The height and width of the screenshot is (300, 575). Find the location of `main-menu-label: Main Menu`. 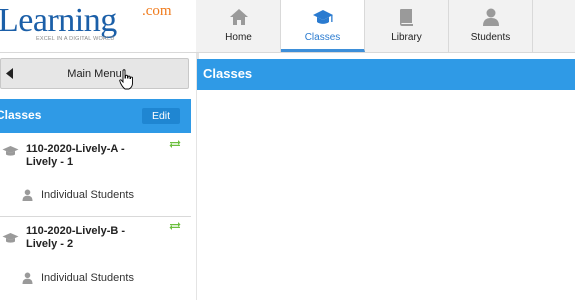

main-menu-label: Main Menu is located at coordinates (94, 74).